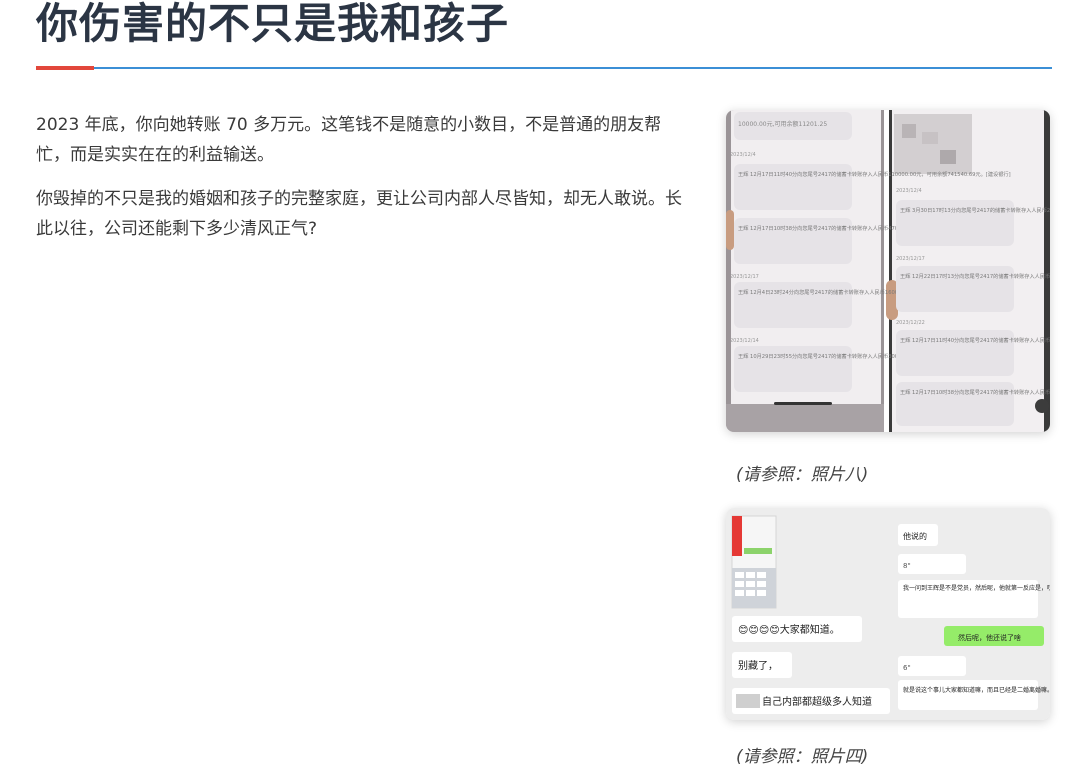  I want to click on voice-message-1: 8", so click(907, 566).